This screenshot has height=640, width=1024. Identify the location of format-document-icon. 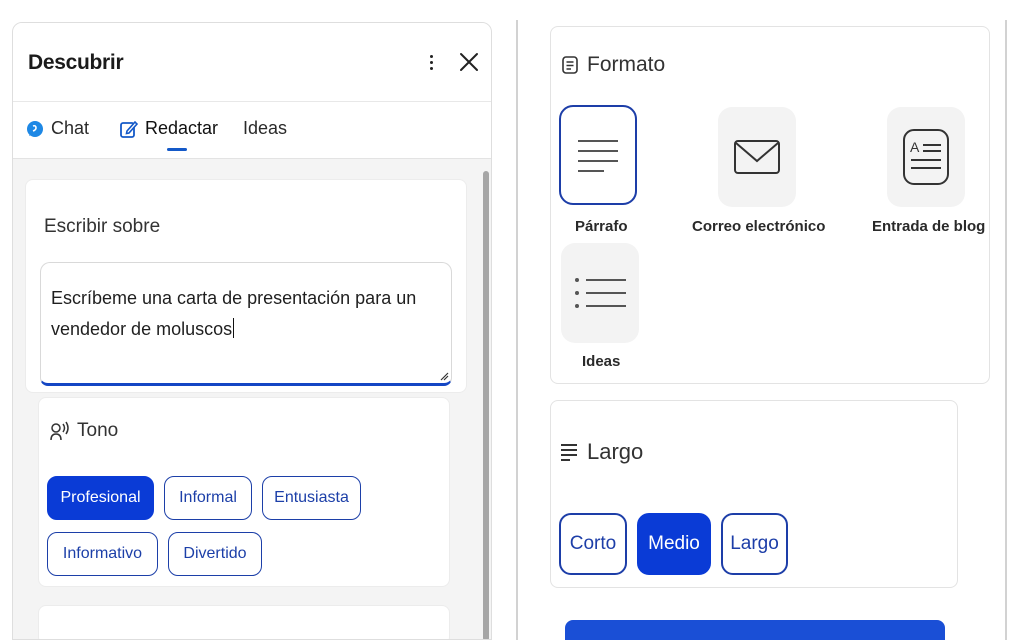
(570, 65).